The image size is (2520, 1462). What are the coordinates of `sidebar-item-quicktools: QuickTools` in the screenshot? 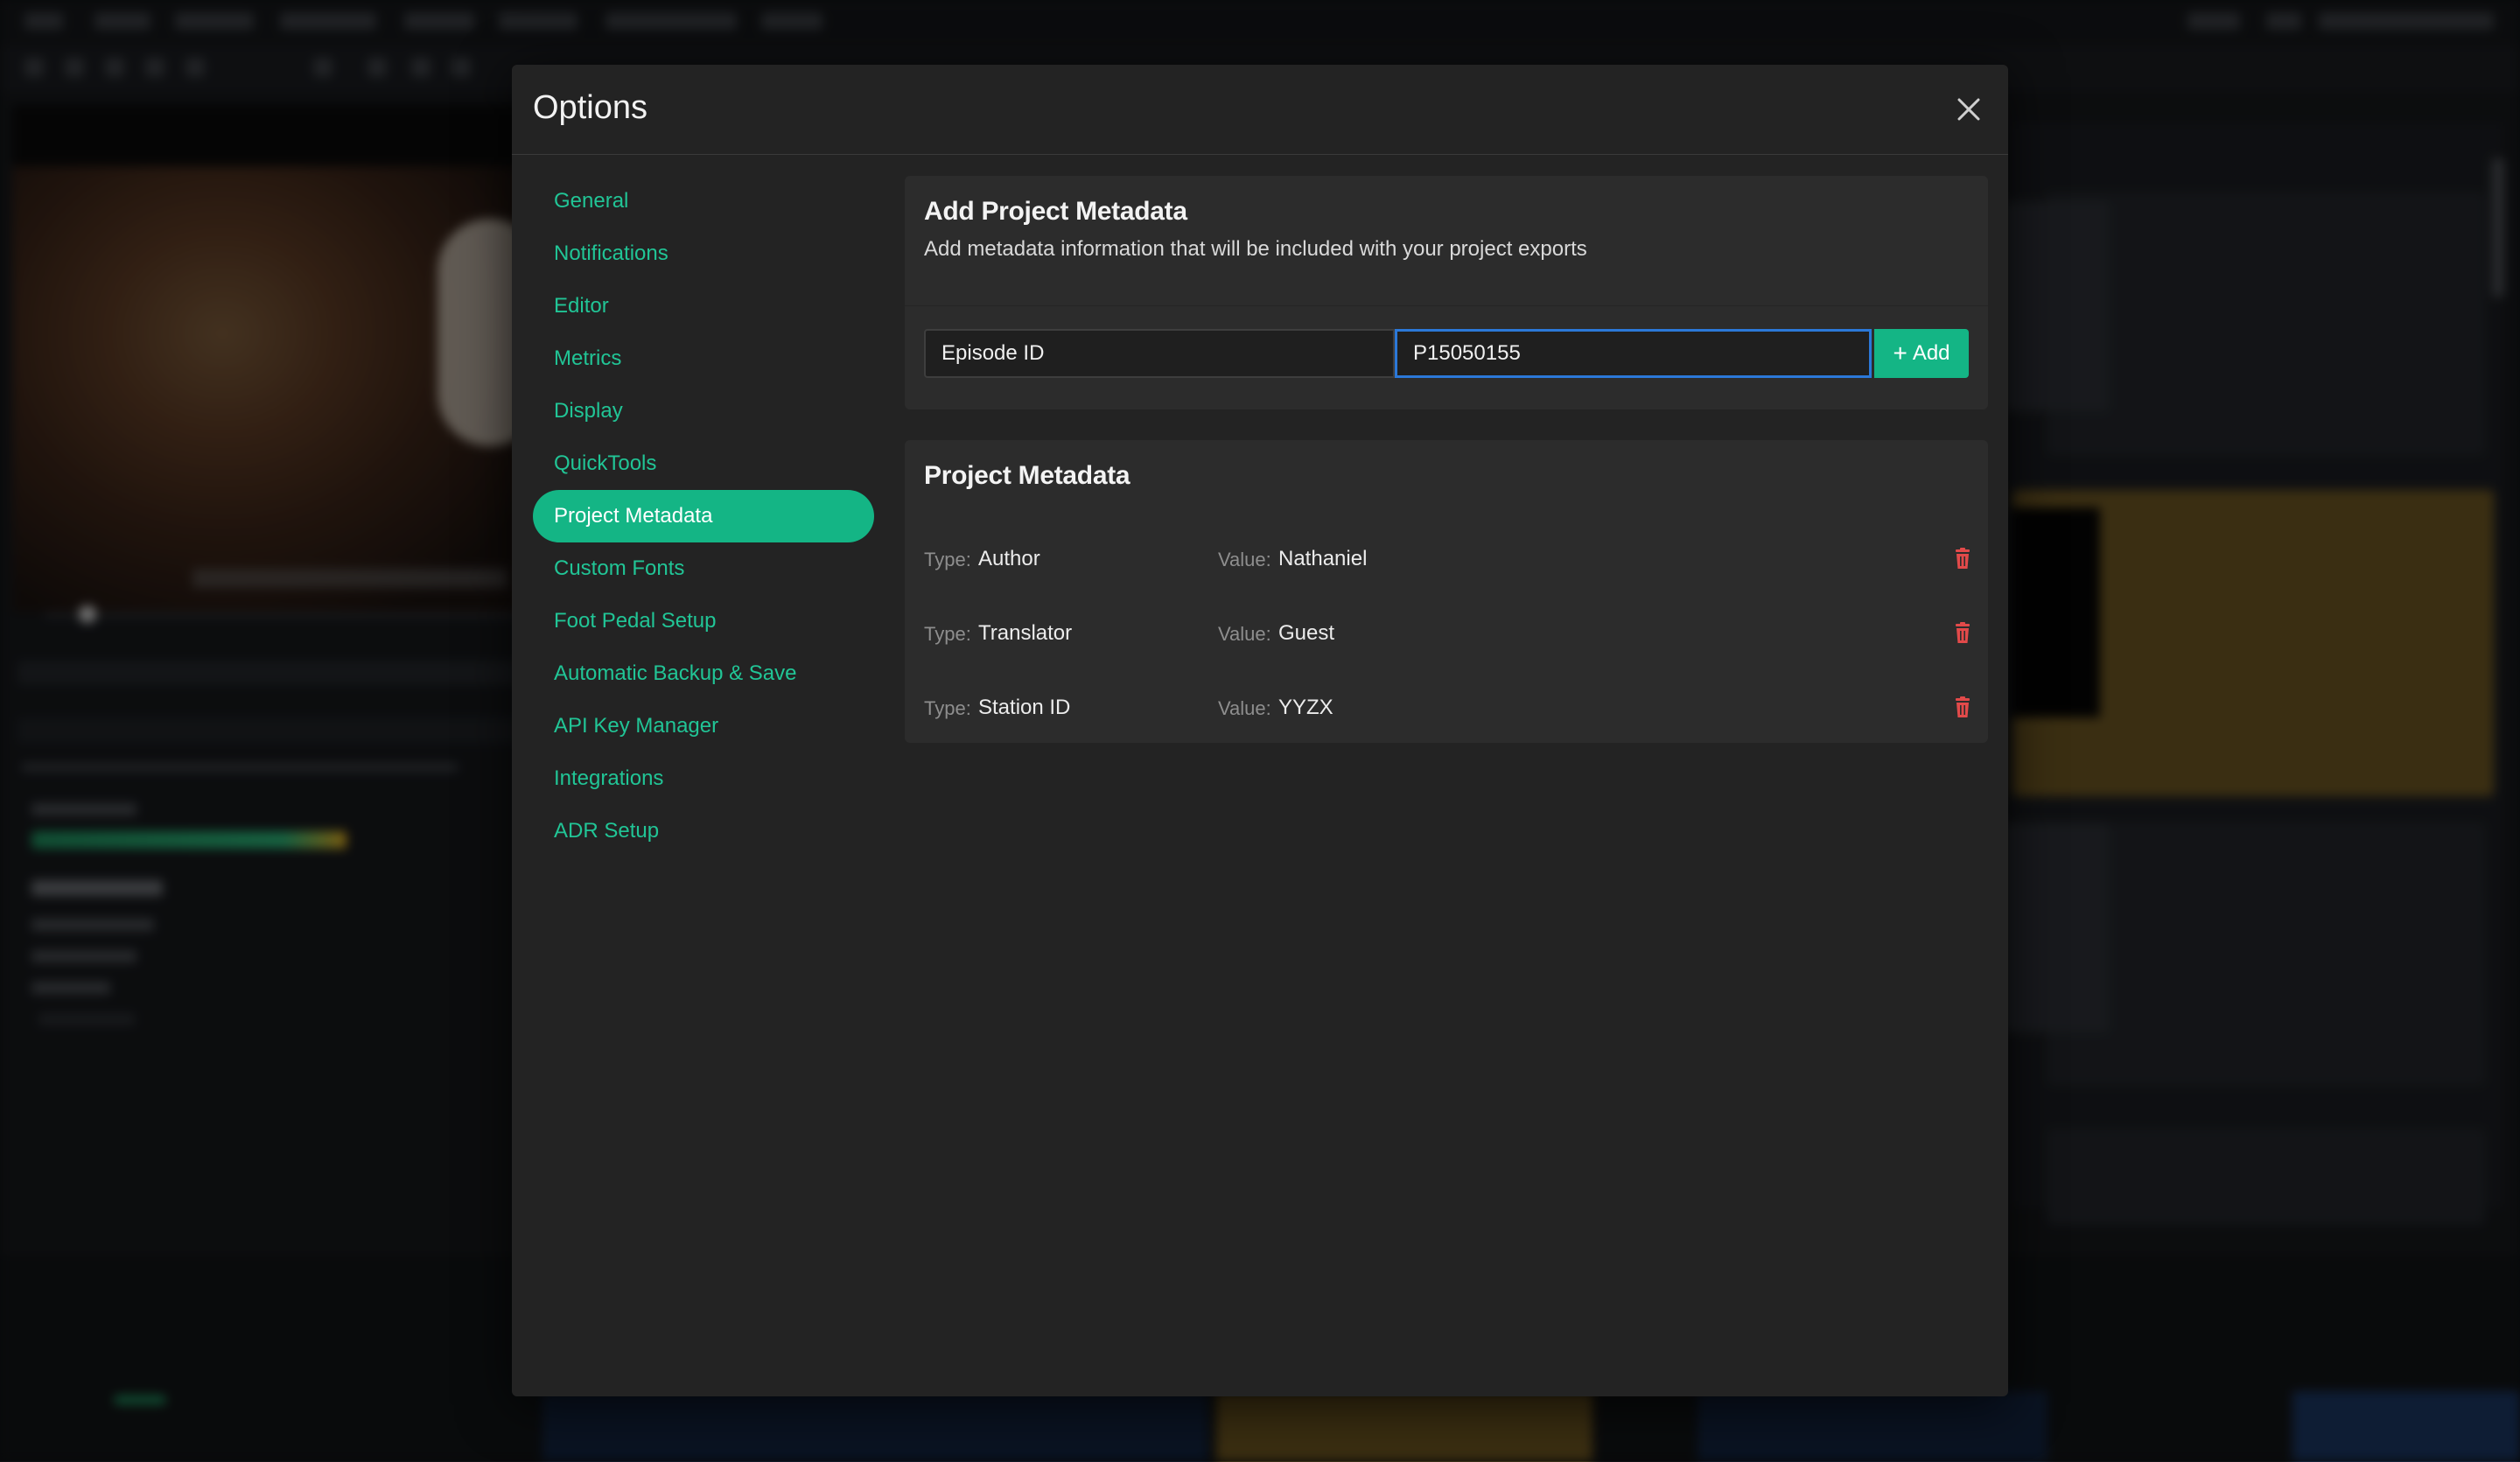 It's located at (703, 464).